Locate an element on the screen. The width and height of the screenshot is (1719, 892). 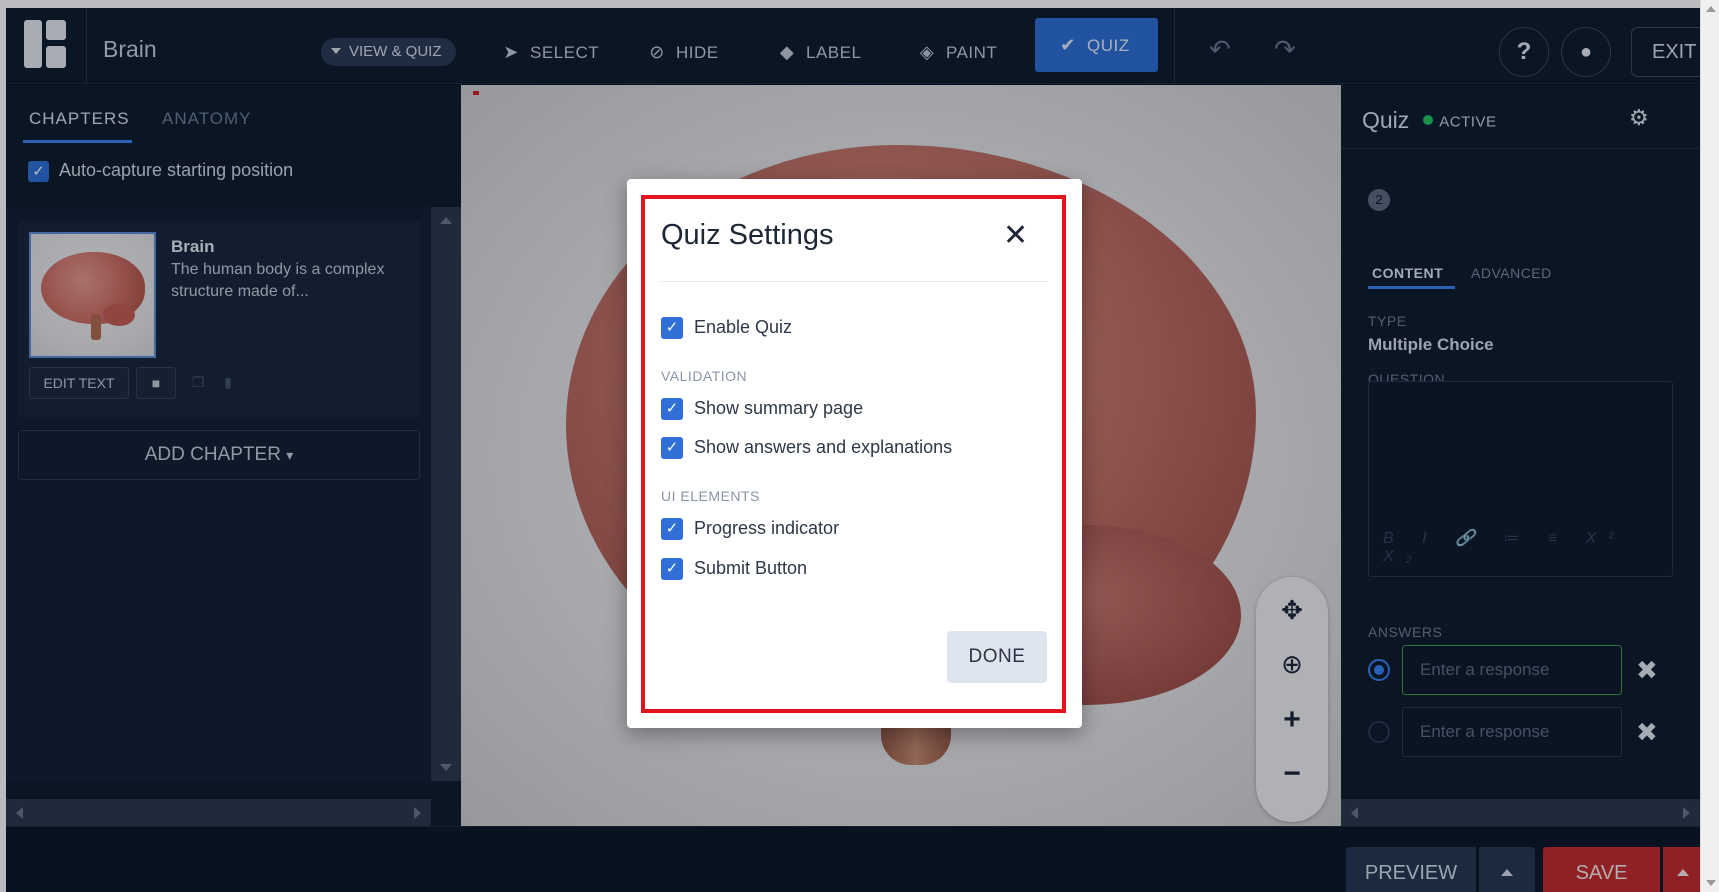
page-scrollbar is located at coordinates (1709, 446).